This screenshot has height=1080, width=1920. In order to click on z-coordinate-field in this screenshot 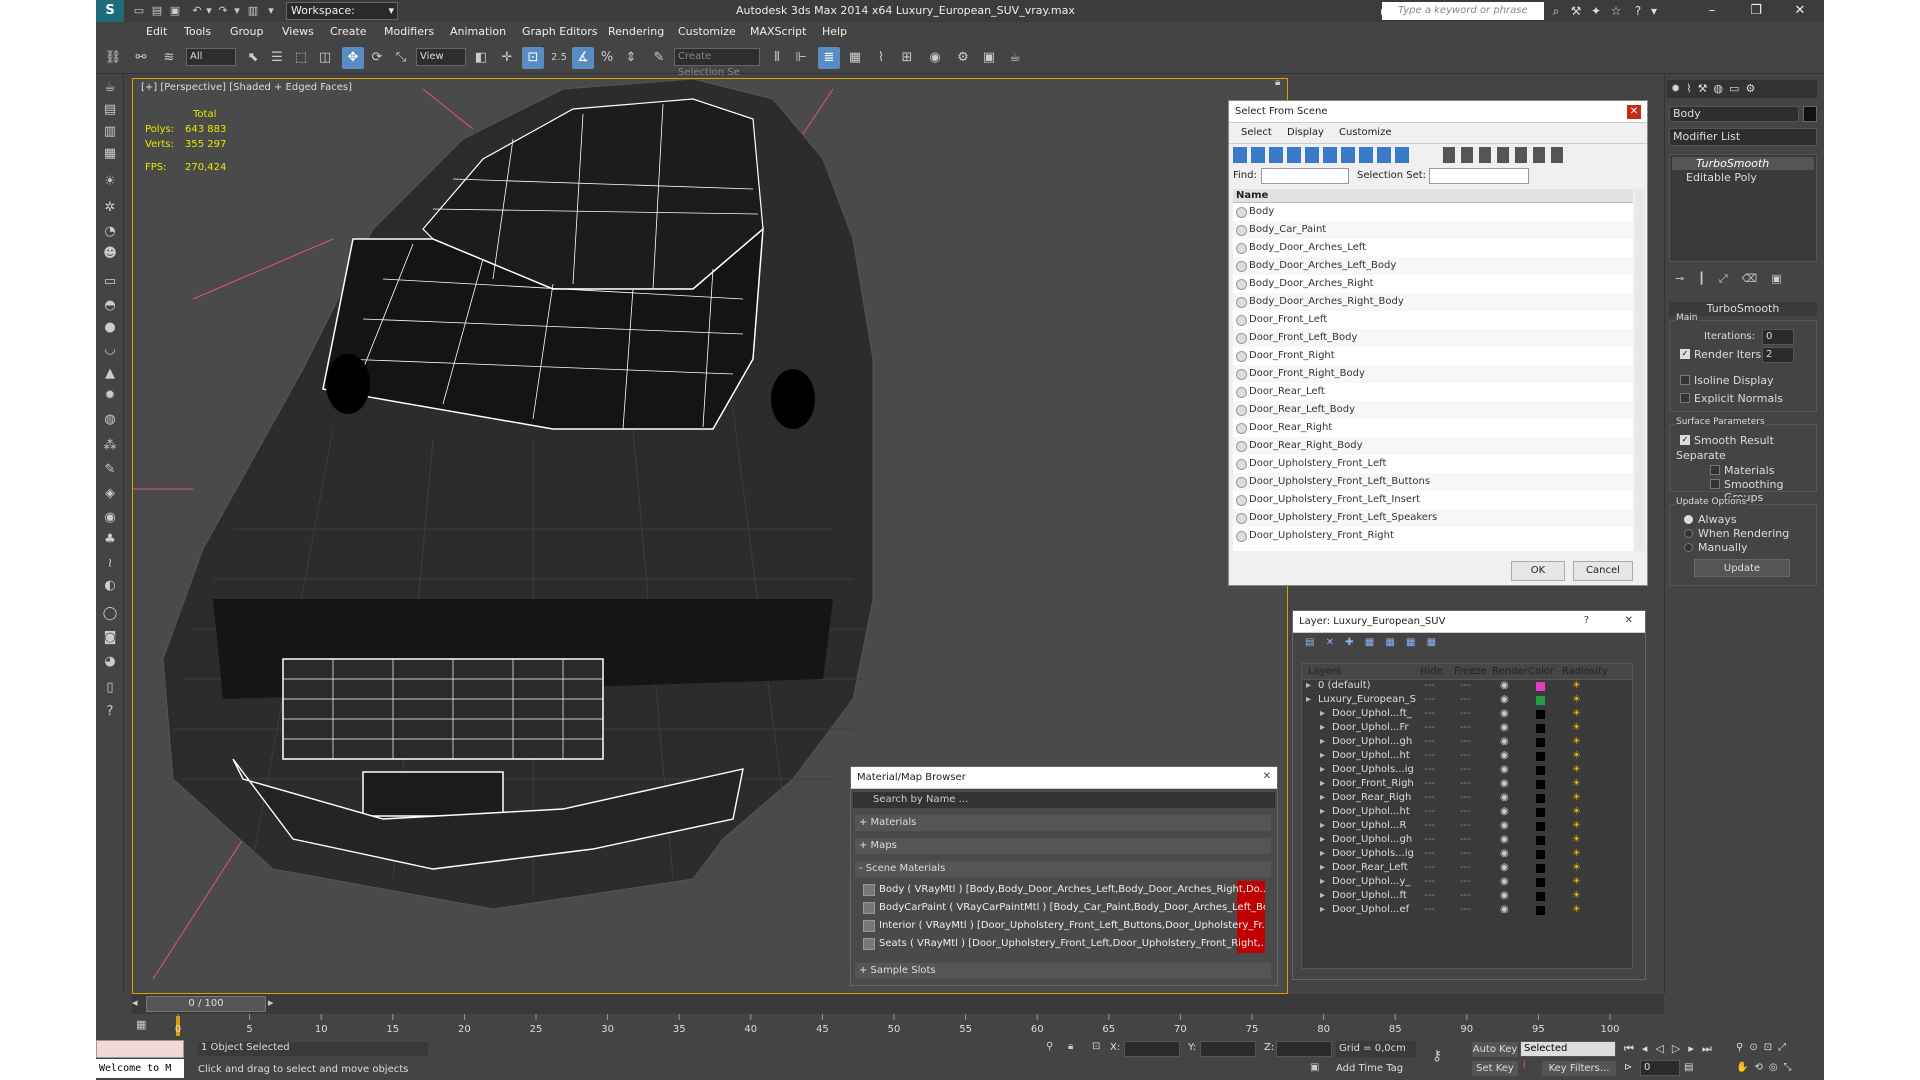, I will do `click(1304, 1049)`.